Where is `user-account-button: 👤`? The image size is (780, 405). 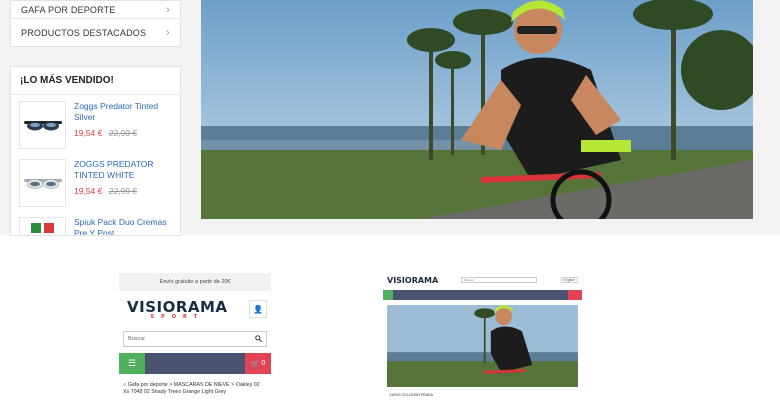 user-account-button: 👤 is located at coordinates (258, 309).